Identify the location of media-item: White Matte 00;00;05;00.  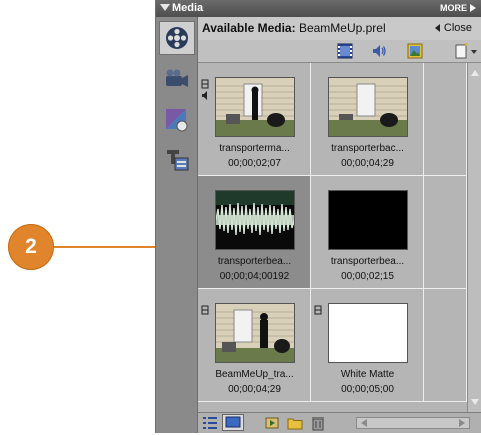
(367, 345).